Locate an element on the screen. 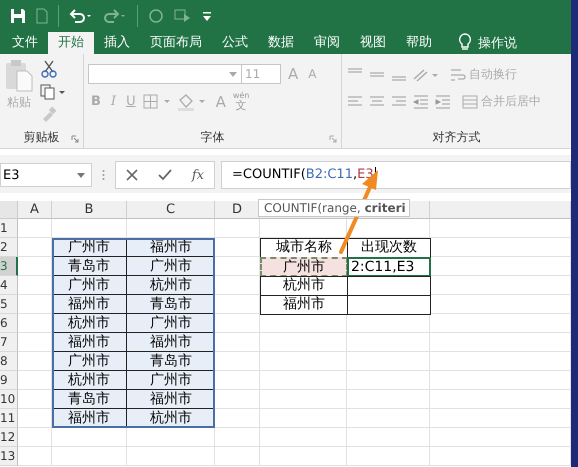 This screenshot has width=578, height=467. circle-icon is located at coordinates (156, 16).